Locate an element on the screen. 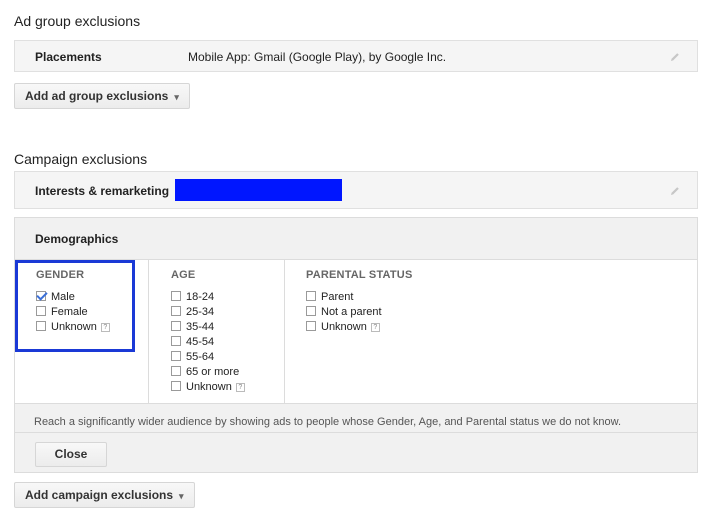  gender-highlight-box is located at coordinates (75, 306).